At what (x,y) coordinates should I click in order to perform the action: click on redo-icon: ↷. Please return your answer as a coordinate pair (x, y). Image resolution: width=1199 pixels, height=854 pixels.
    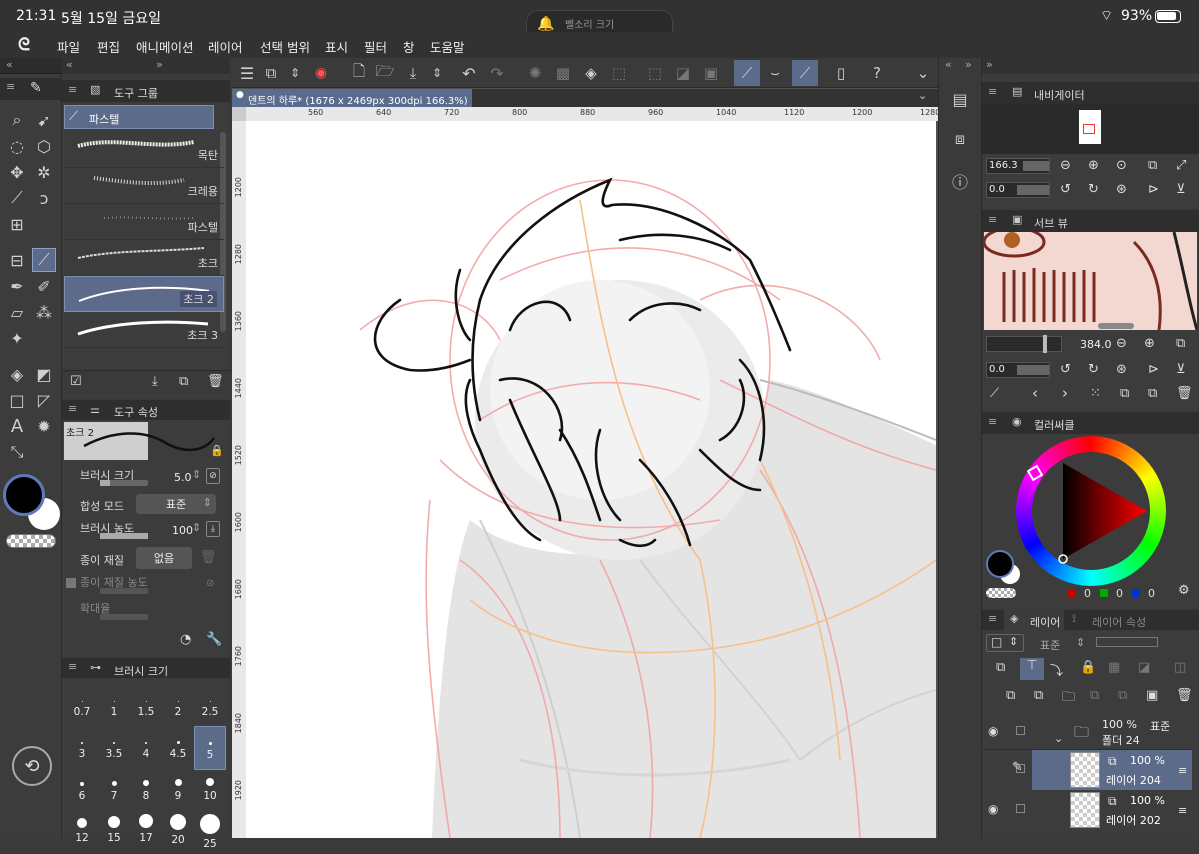
    Looking at the image, I should click on (497, 73).